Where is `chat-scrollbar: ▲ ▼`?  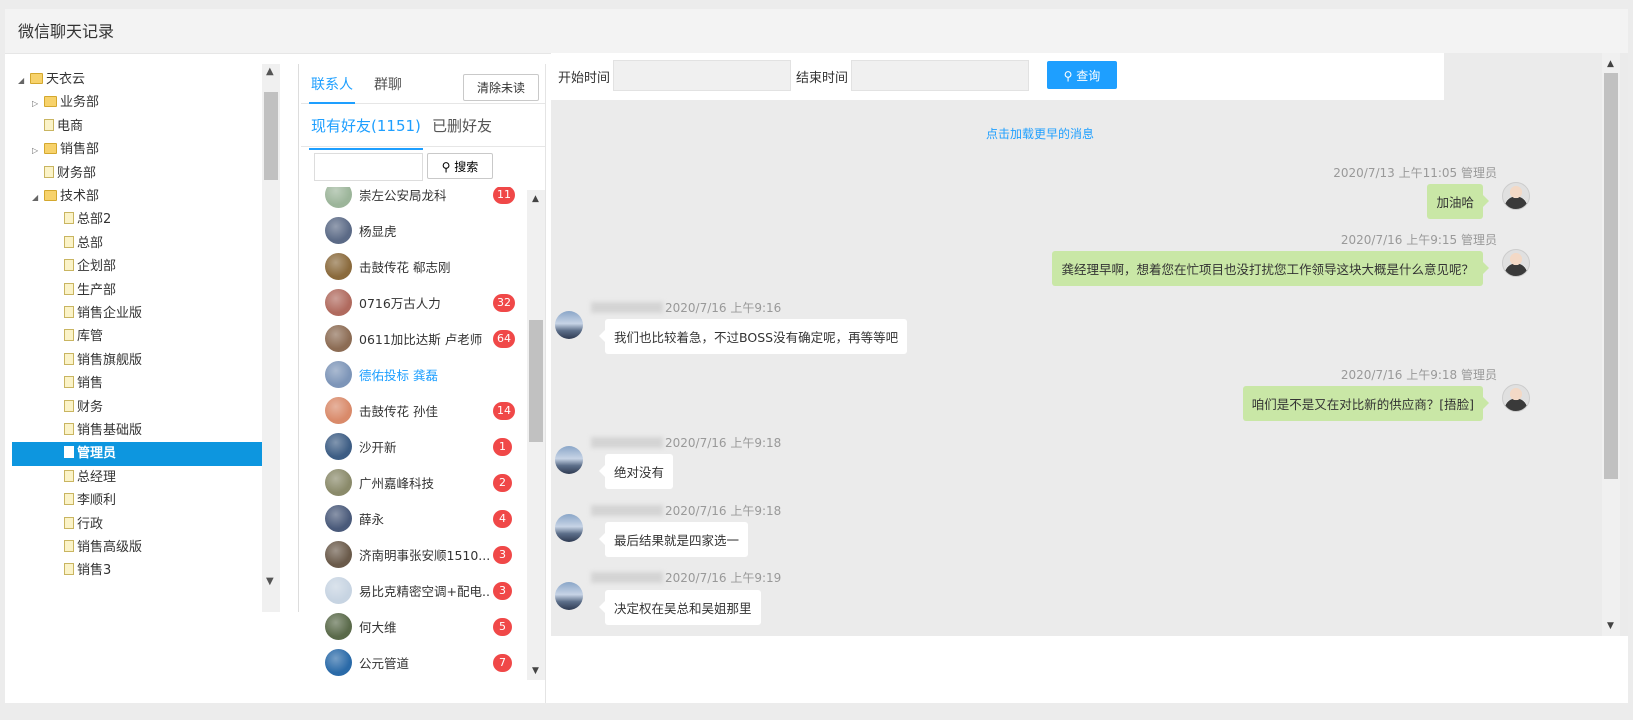 chat-scrollbar: ▲ ▼ is located at coordinates (1611, 344).